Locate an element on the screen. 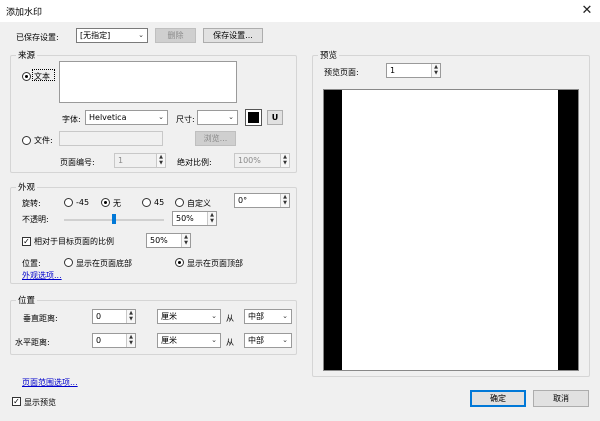 The image size is (600, 421). file-radio-label: 文件: is located at coordinates (43, 140).